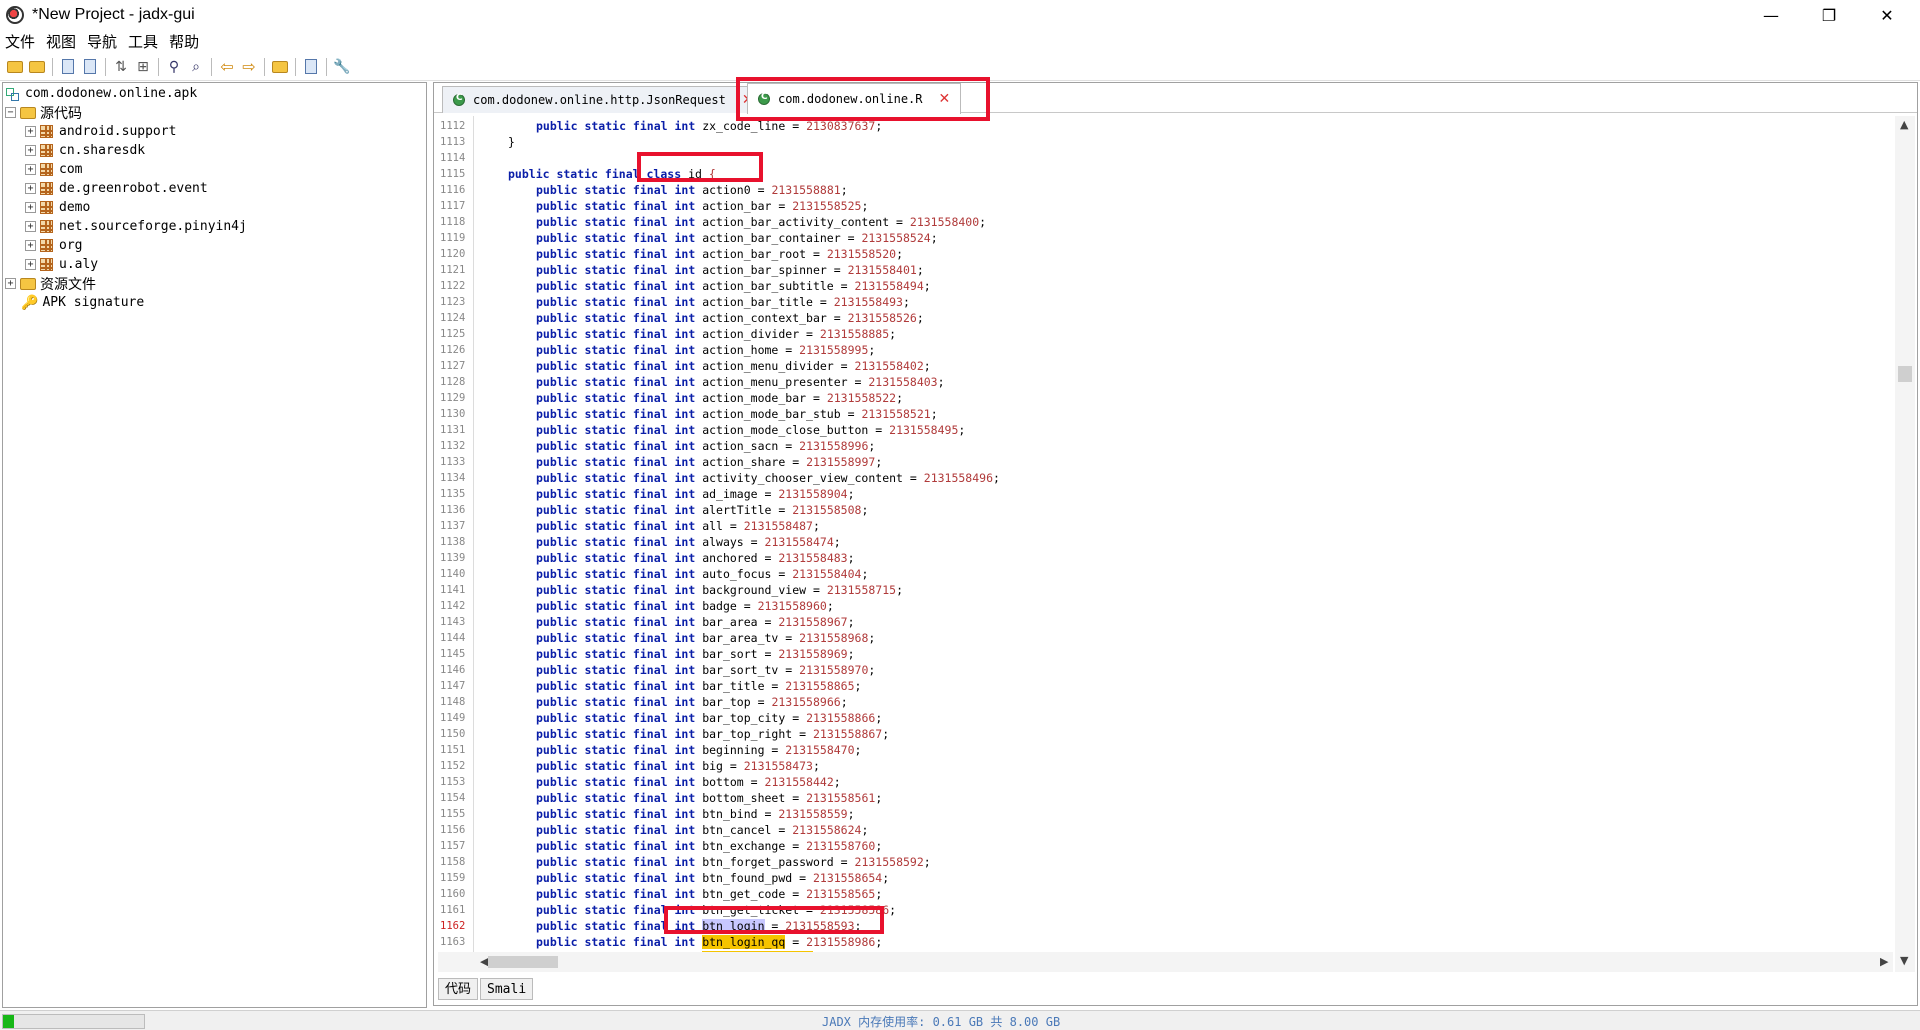 The width and height of the screenshot is (1920, 1030). I want to click on package-icon, so click(46, 245).